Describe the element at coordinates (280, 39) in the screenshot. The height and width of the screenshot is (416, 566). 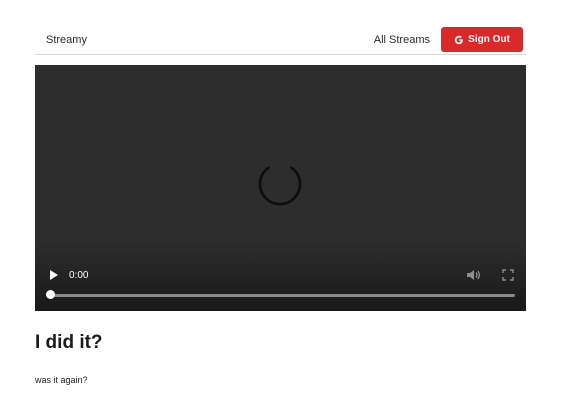
I see `header: Streamy All Streams Sign Out` at that location.